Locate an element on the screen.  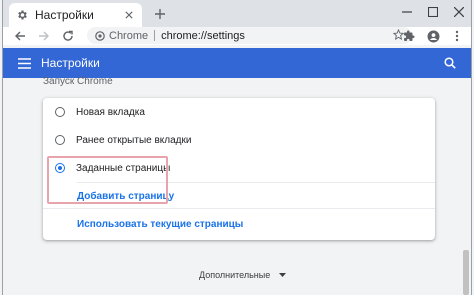
option-label: Заданные страницы is located at coordinates (123, 168).